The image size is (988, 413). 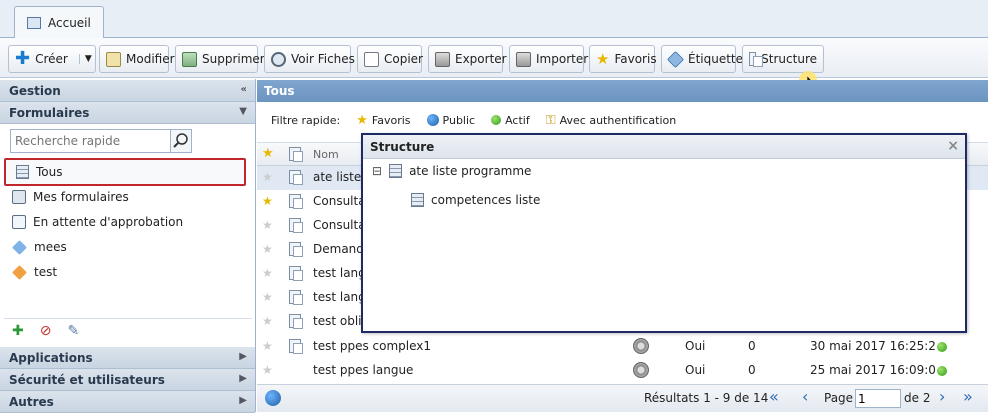 What do you see at coordinates (90, 141) in the screenshot?
I see `search-input` at bounding box center [90, 141].